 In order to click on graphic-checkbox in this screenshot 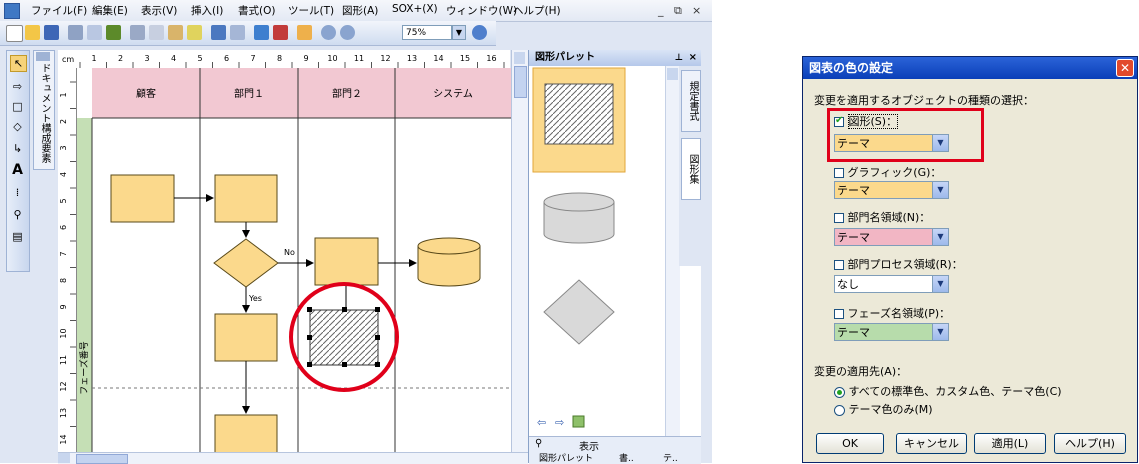, I will do `click(839, 173)`.